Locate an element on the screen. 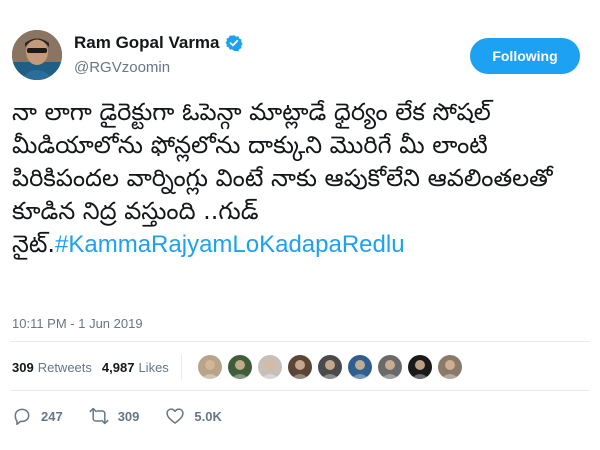 The height and width of the screenshot is (450, 600). reply-button: 247 is located at coordinates (37, 416).